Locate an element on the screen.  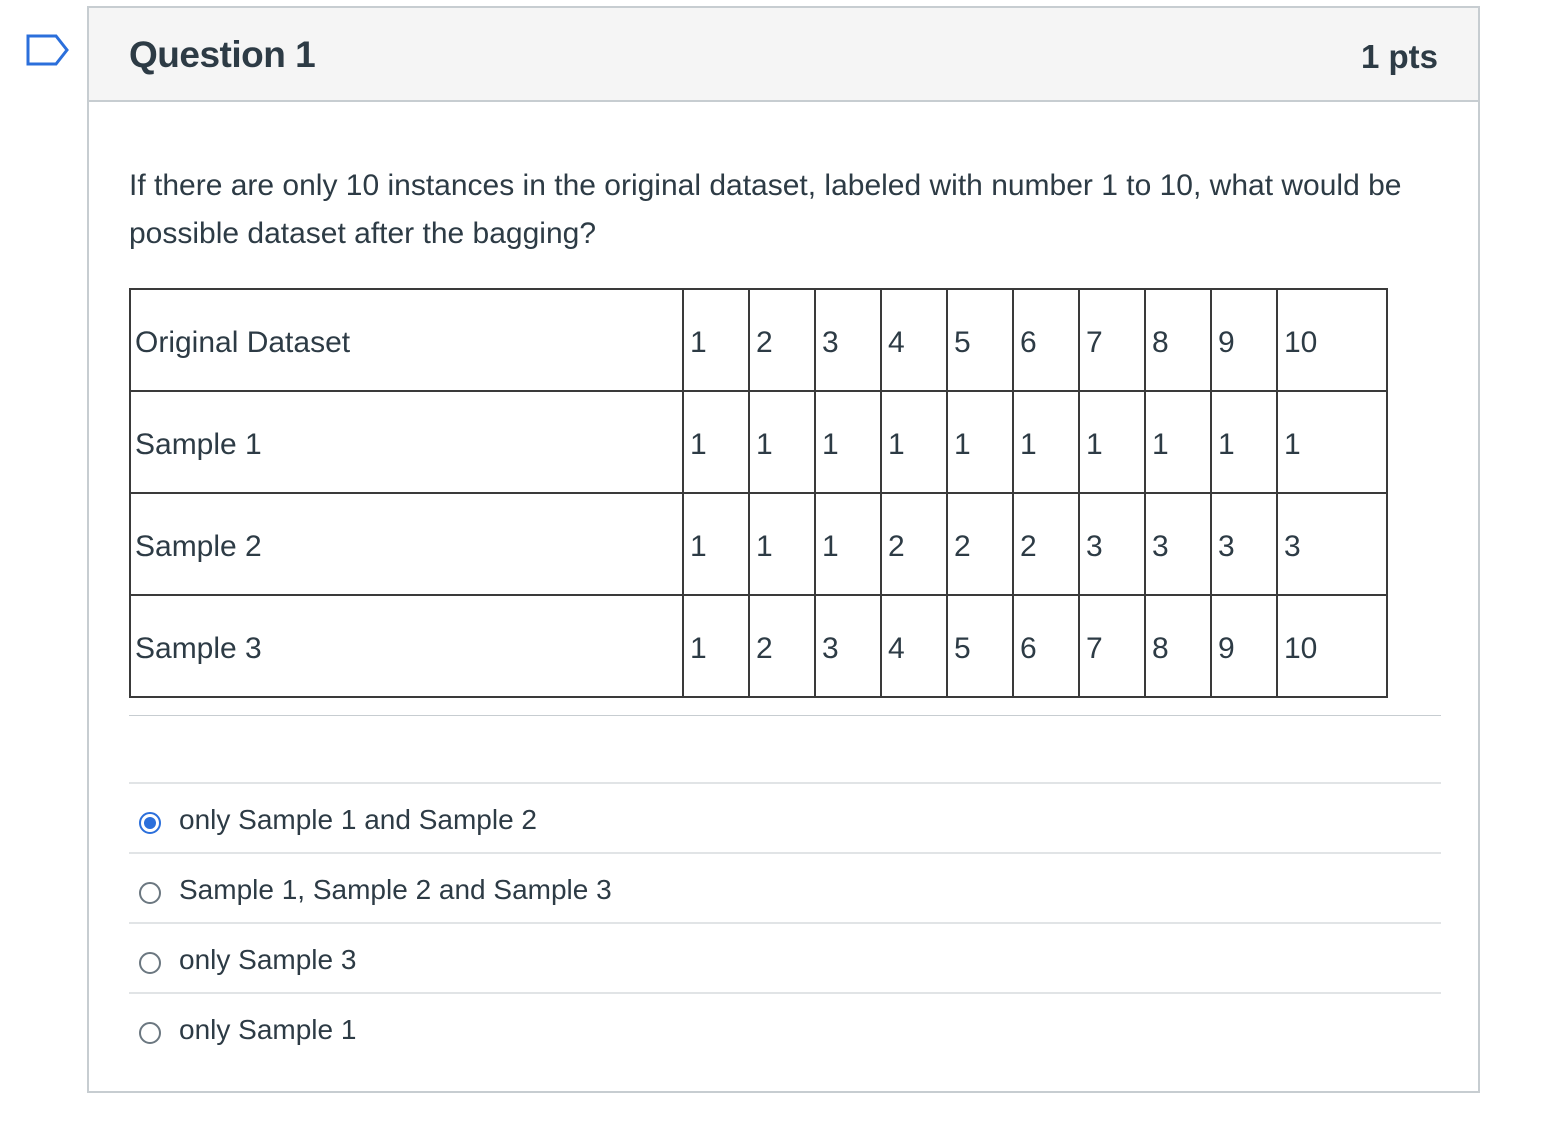
question-header: Question 1 1 pts is located at coordinates (783, 55).